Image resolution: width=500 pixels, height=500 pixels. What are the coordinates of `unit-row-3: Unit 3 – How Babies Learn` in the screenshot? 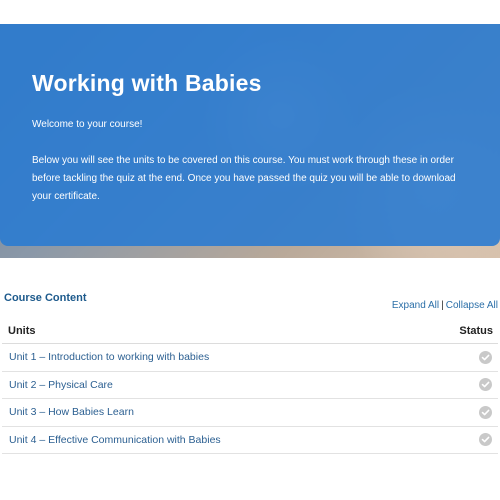 It's located at (250, 413).